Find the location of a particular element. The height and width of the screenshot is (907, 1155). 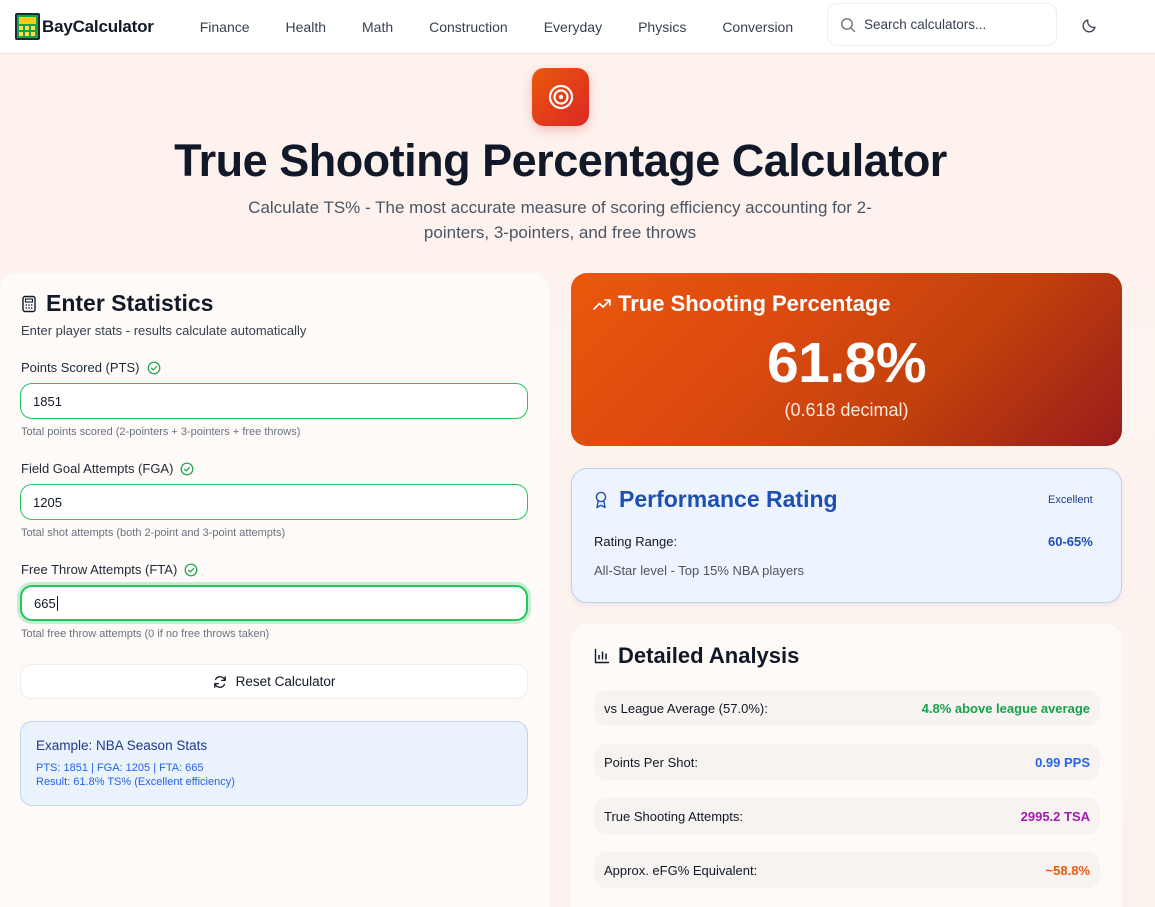

bar-chart-icon is located at coordinates (602, 656).